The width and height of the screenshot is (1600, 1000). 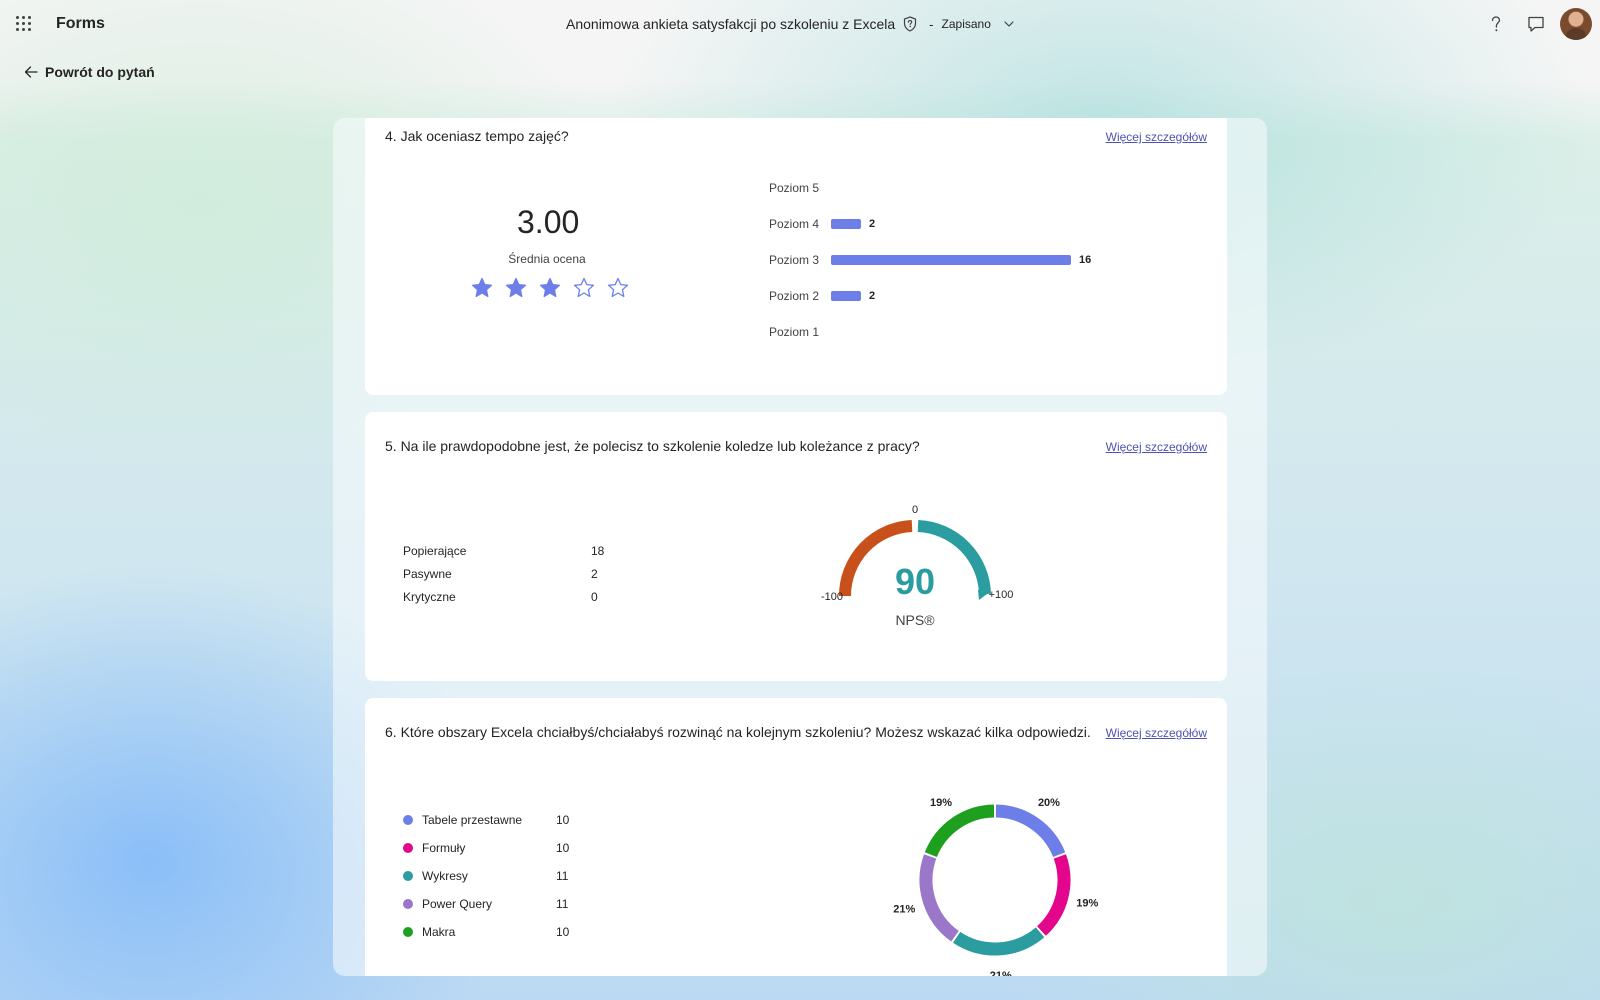 What do you see at coordinates (1001, 595) in the screenshot?
I see `gauge-max-label: +100` at bounding box center [1001, 595].